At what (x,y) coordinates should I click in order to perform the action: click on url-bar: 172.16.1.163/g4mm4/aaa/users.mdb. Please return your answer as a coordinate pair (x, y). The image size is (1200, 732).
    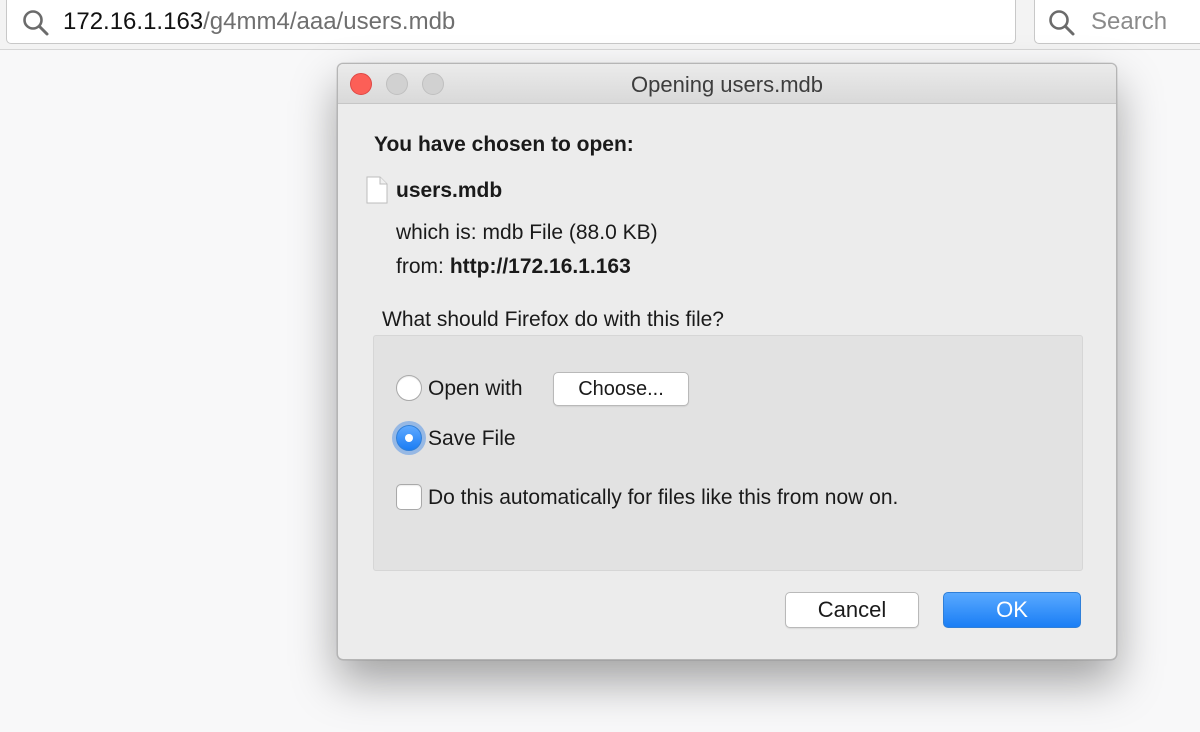
    Looking at the image, I should click on (511, 22).